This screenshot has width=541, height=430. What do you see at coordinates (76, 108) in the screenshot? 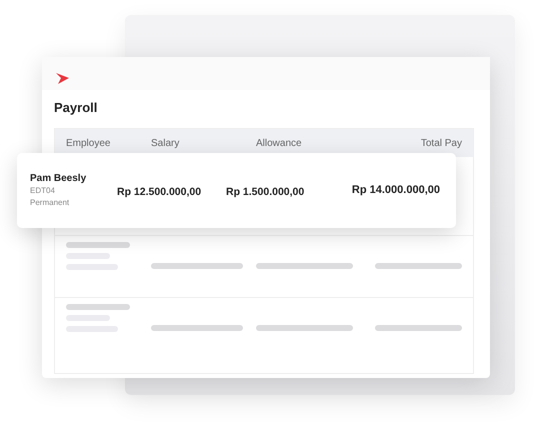
I see `page-title: Payroll` at bounding box center [76, 108].